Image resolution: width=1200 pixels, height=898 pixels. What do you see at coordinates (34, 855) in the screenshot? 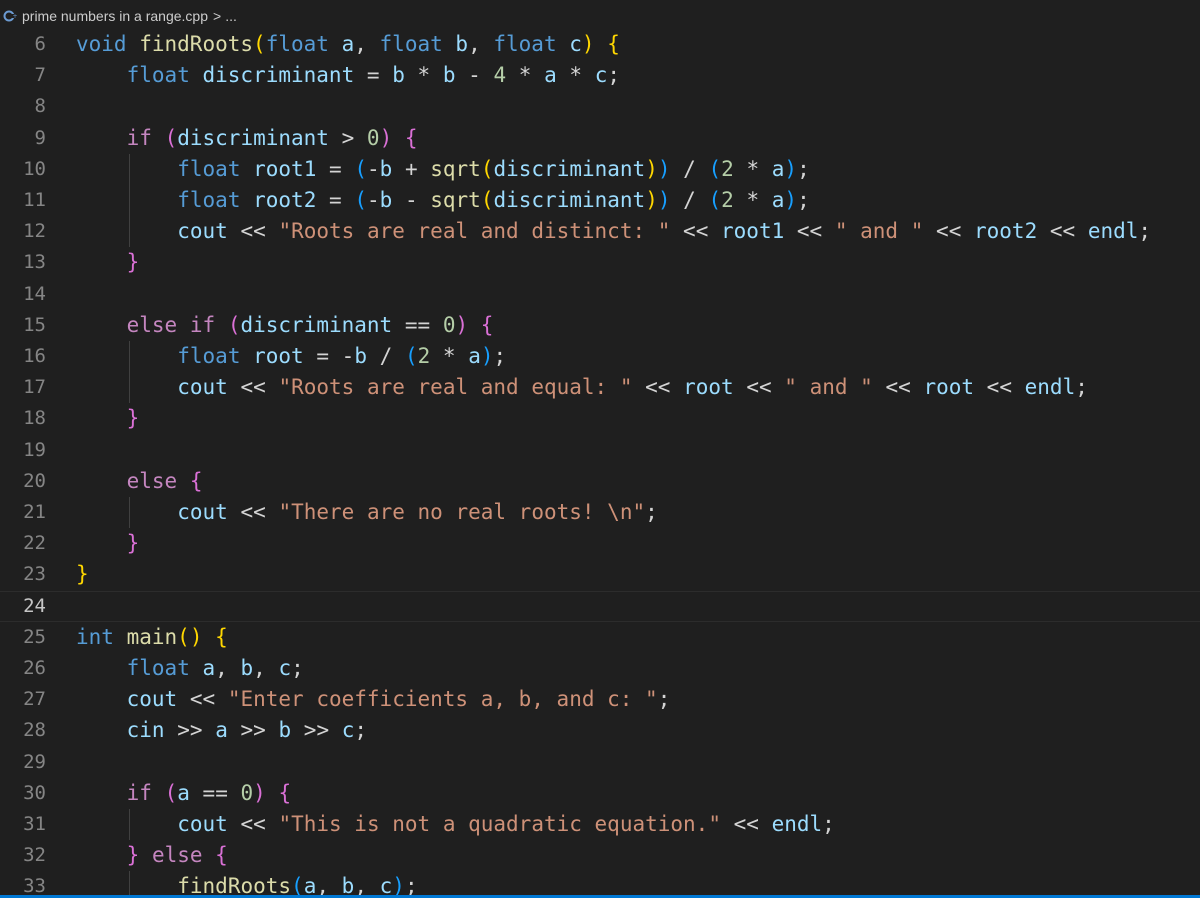
I see `line-number: 32` at bounding box center [34, 855].